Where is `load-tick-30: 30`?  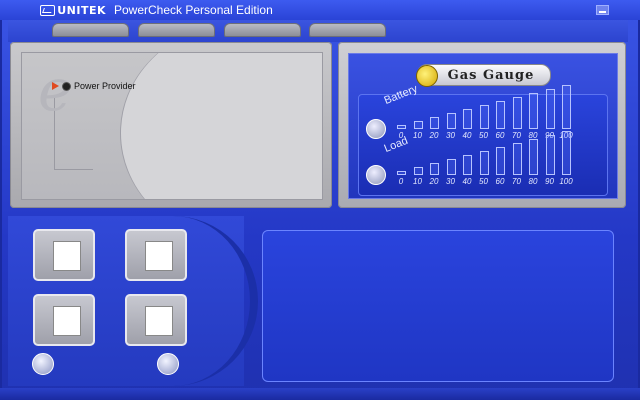 load-tick-30: 30 is located at coordinates (450, 181).